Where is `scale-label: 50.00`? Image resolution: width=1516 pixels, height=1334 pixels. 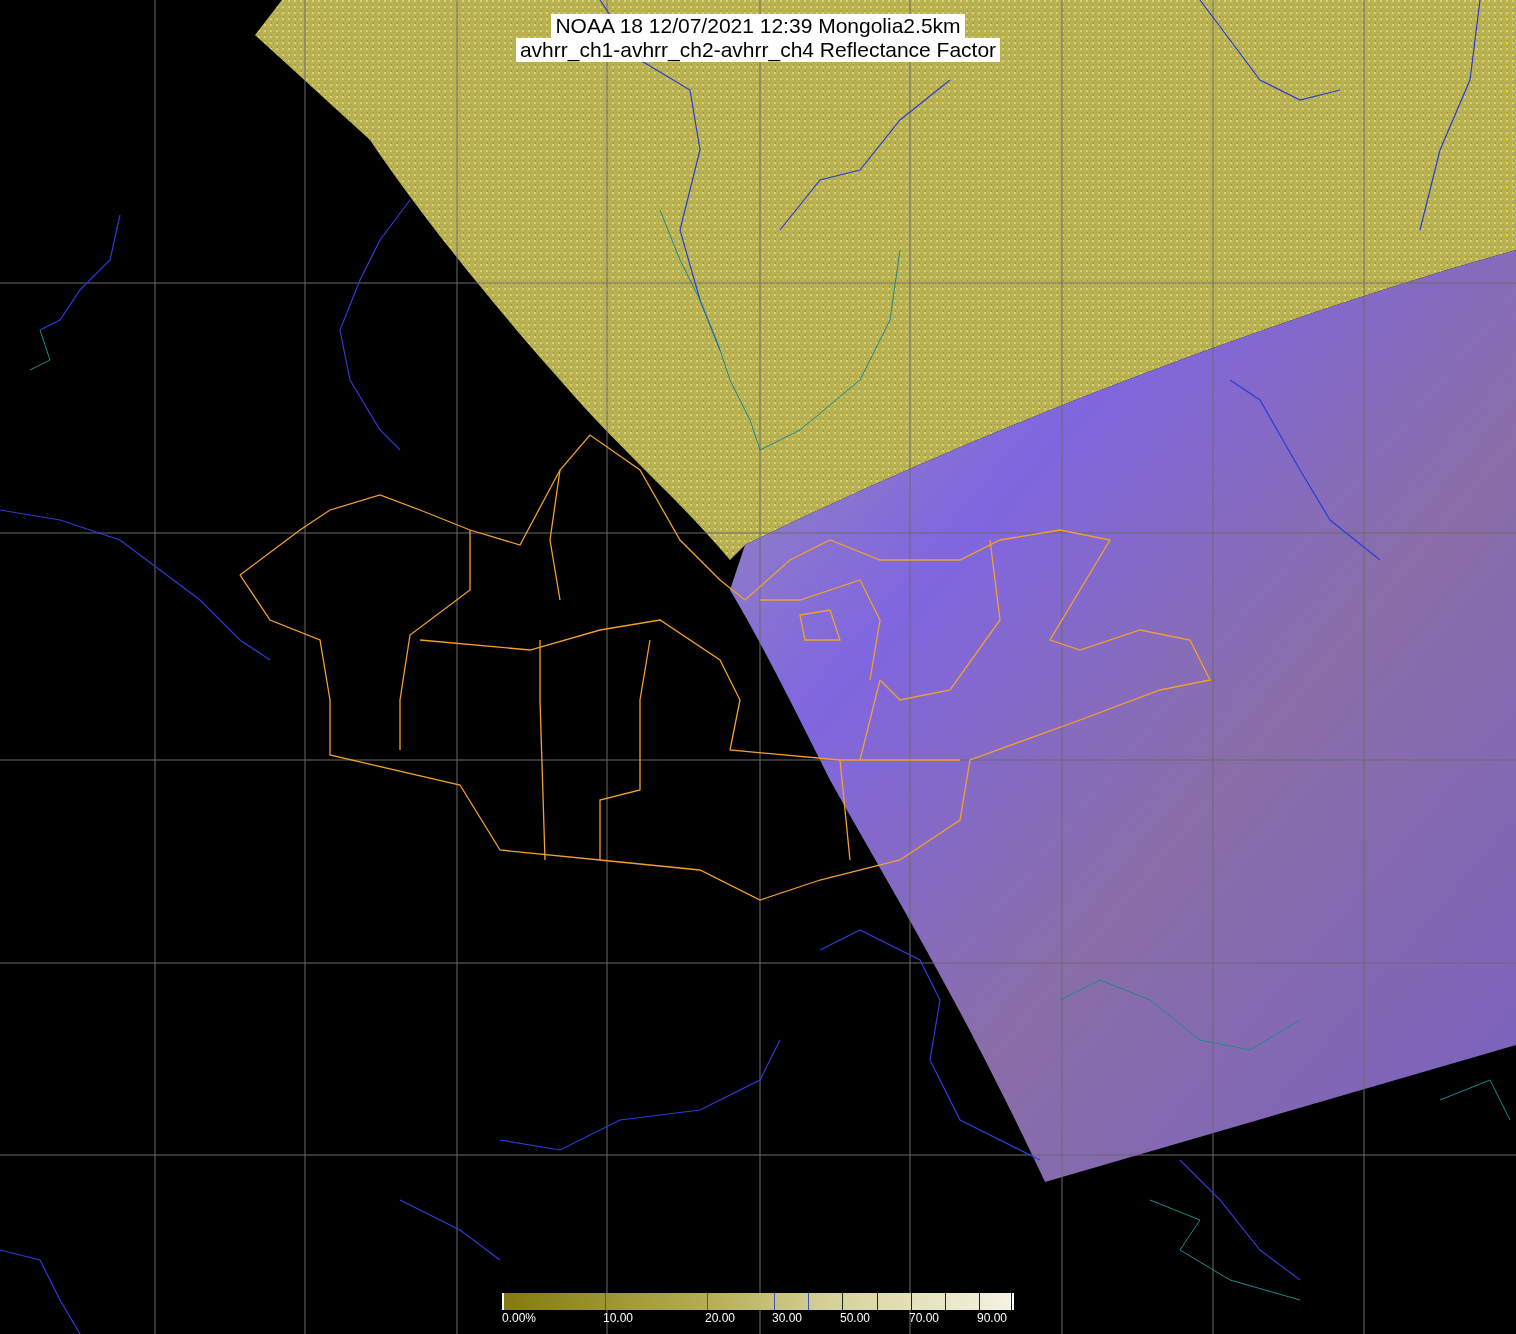
scale-label: 50.00 is located at coordinates (855, 1318).